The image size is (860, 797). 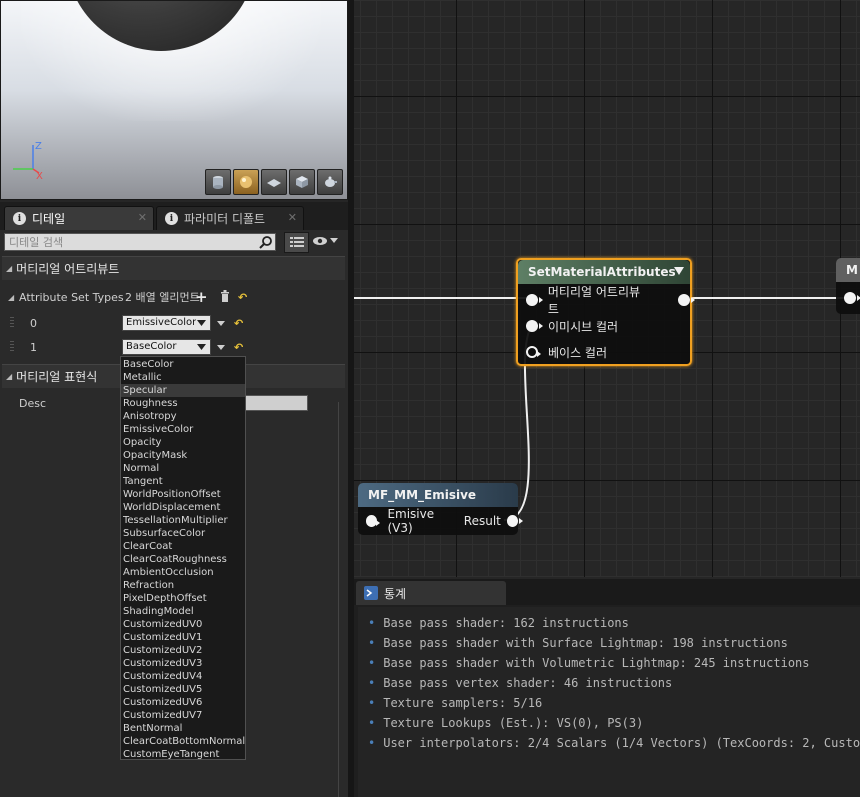 What do you see at coordinates (183, 676) in the screenshot?
I see `dropdown-option: CustomizedUV4` at bounding box center [183, 676].